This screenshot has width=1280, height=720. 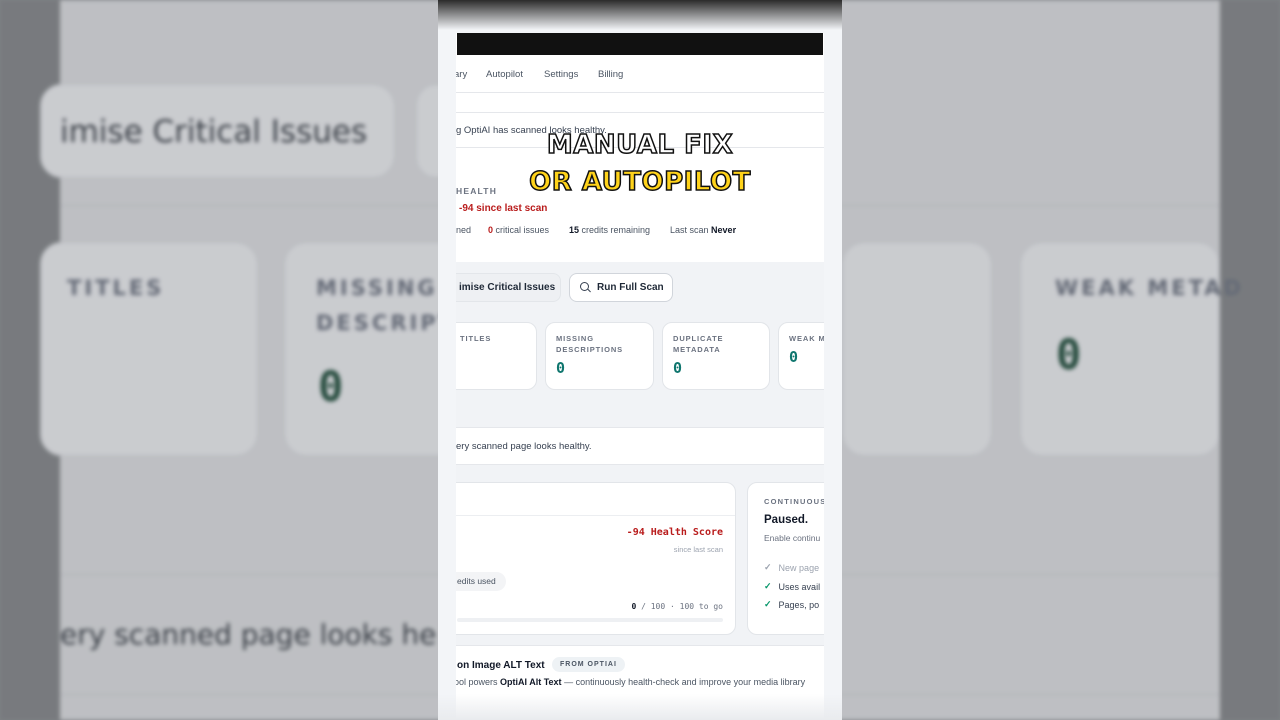 I want to click on stat-critical: 0 critical issues, so click(x=519, y=230).